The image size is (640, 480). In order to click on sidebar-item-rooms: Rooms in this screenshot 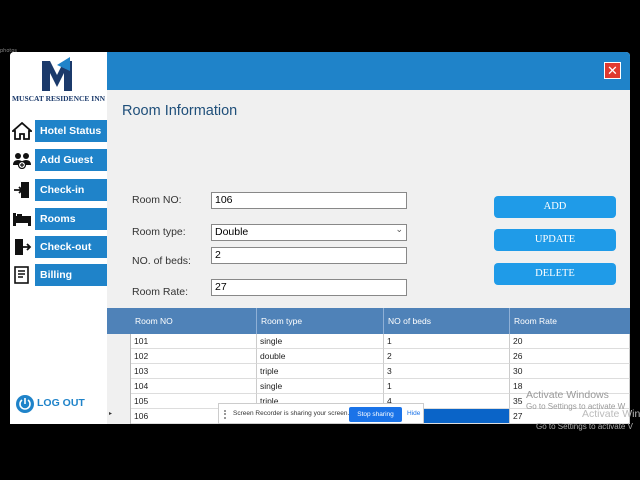, I will do `click(58, 219)`.